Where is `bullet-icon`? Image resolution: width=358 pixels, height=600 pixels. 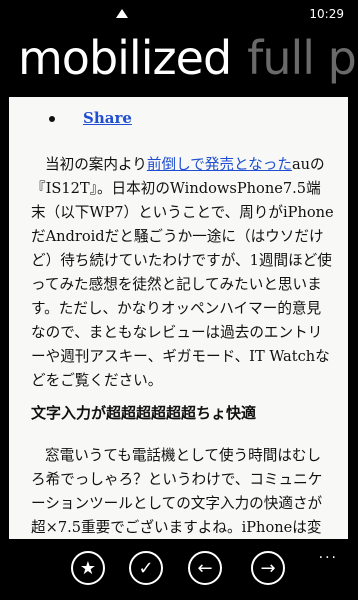 bullet-icon is located at coordinates (52, 119).